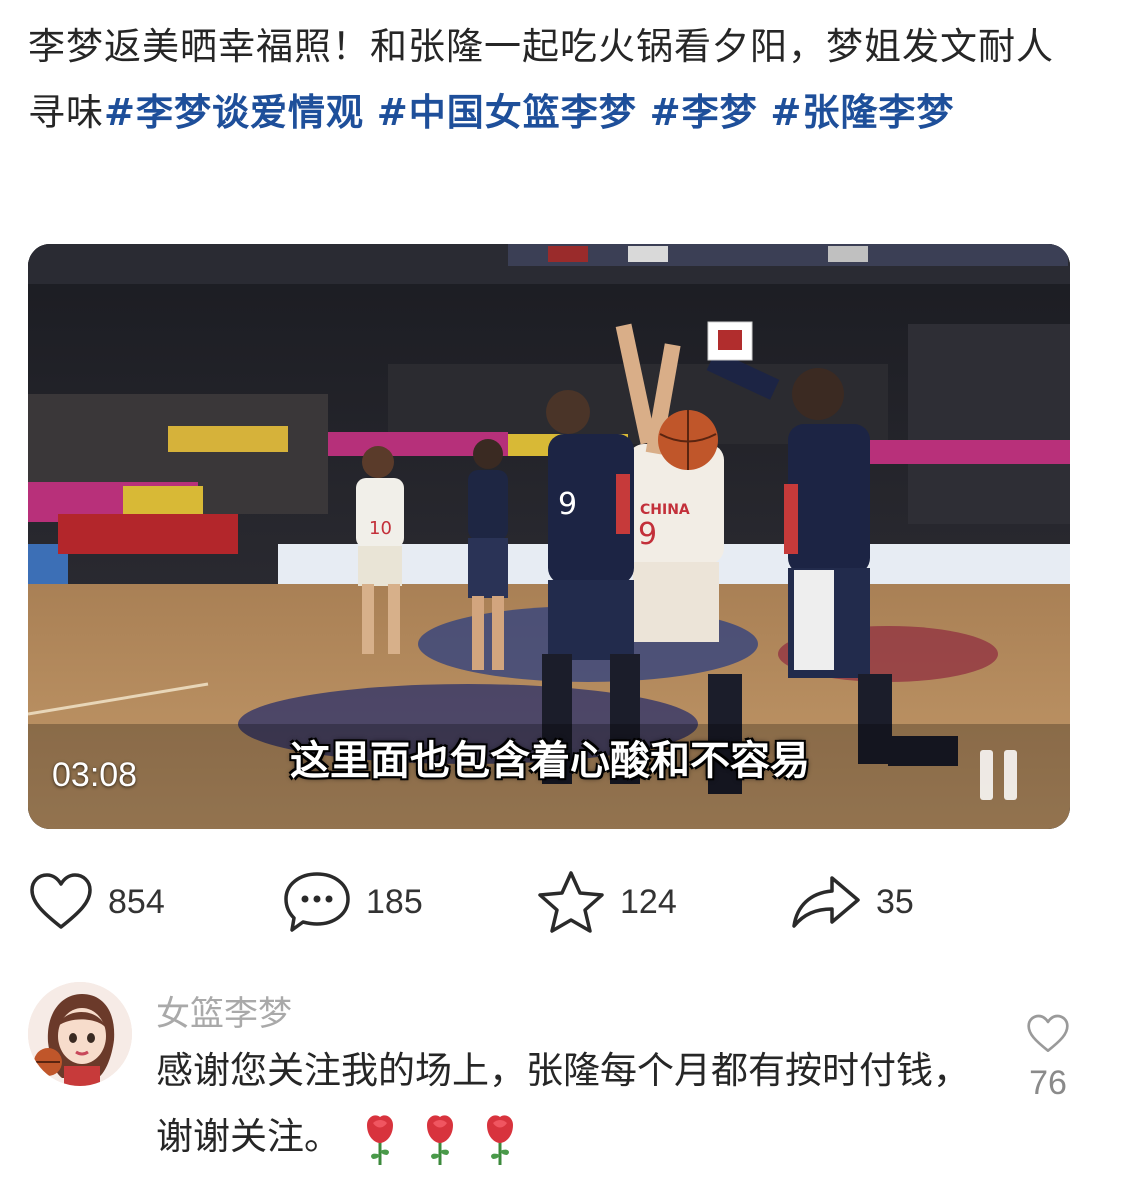  I want to click on video-subtitle: 这里面也包含着心酸和不容易, so click(550, 761).